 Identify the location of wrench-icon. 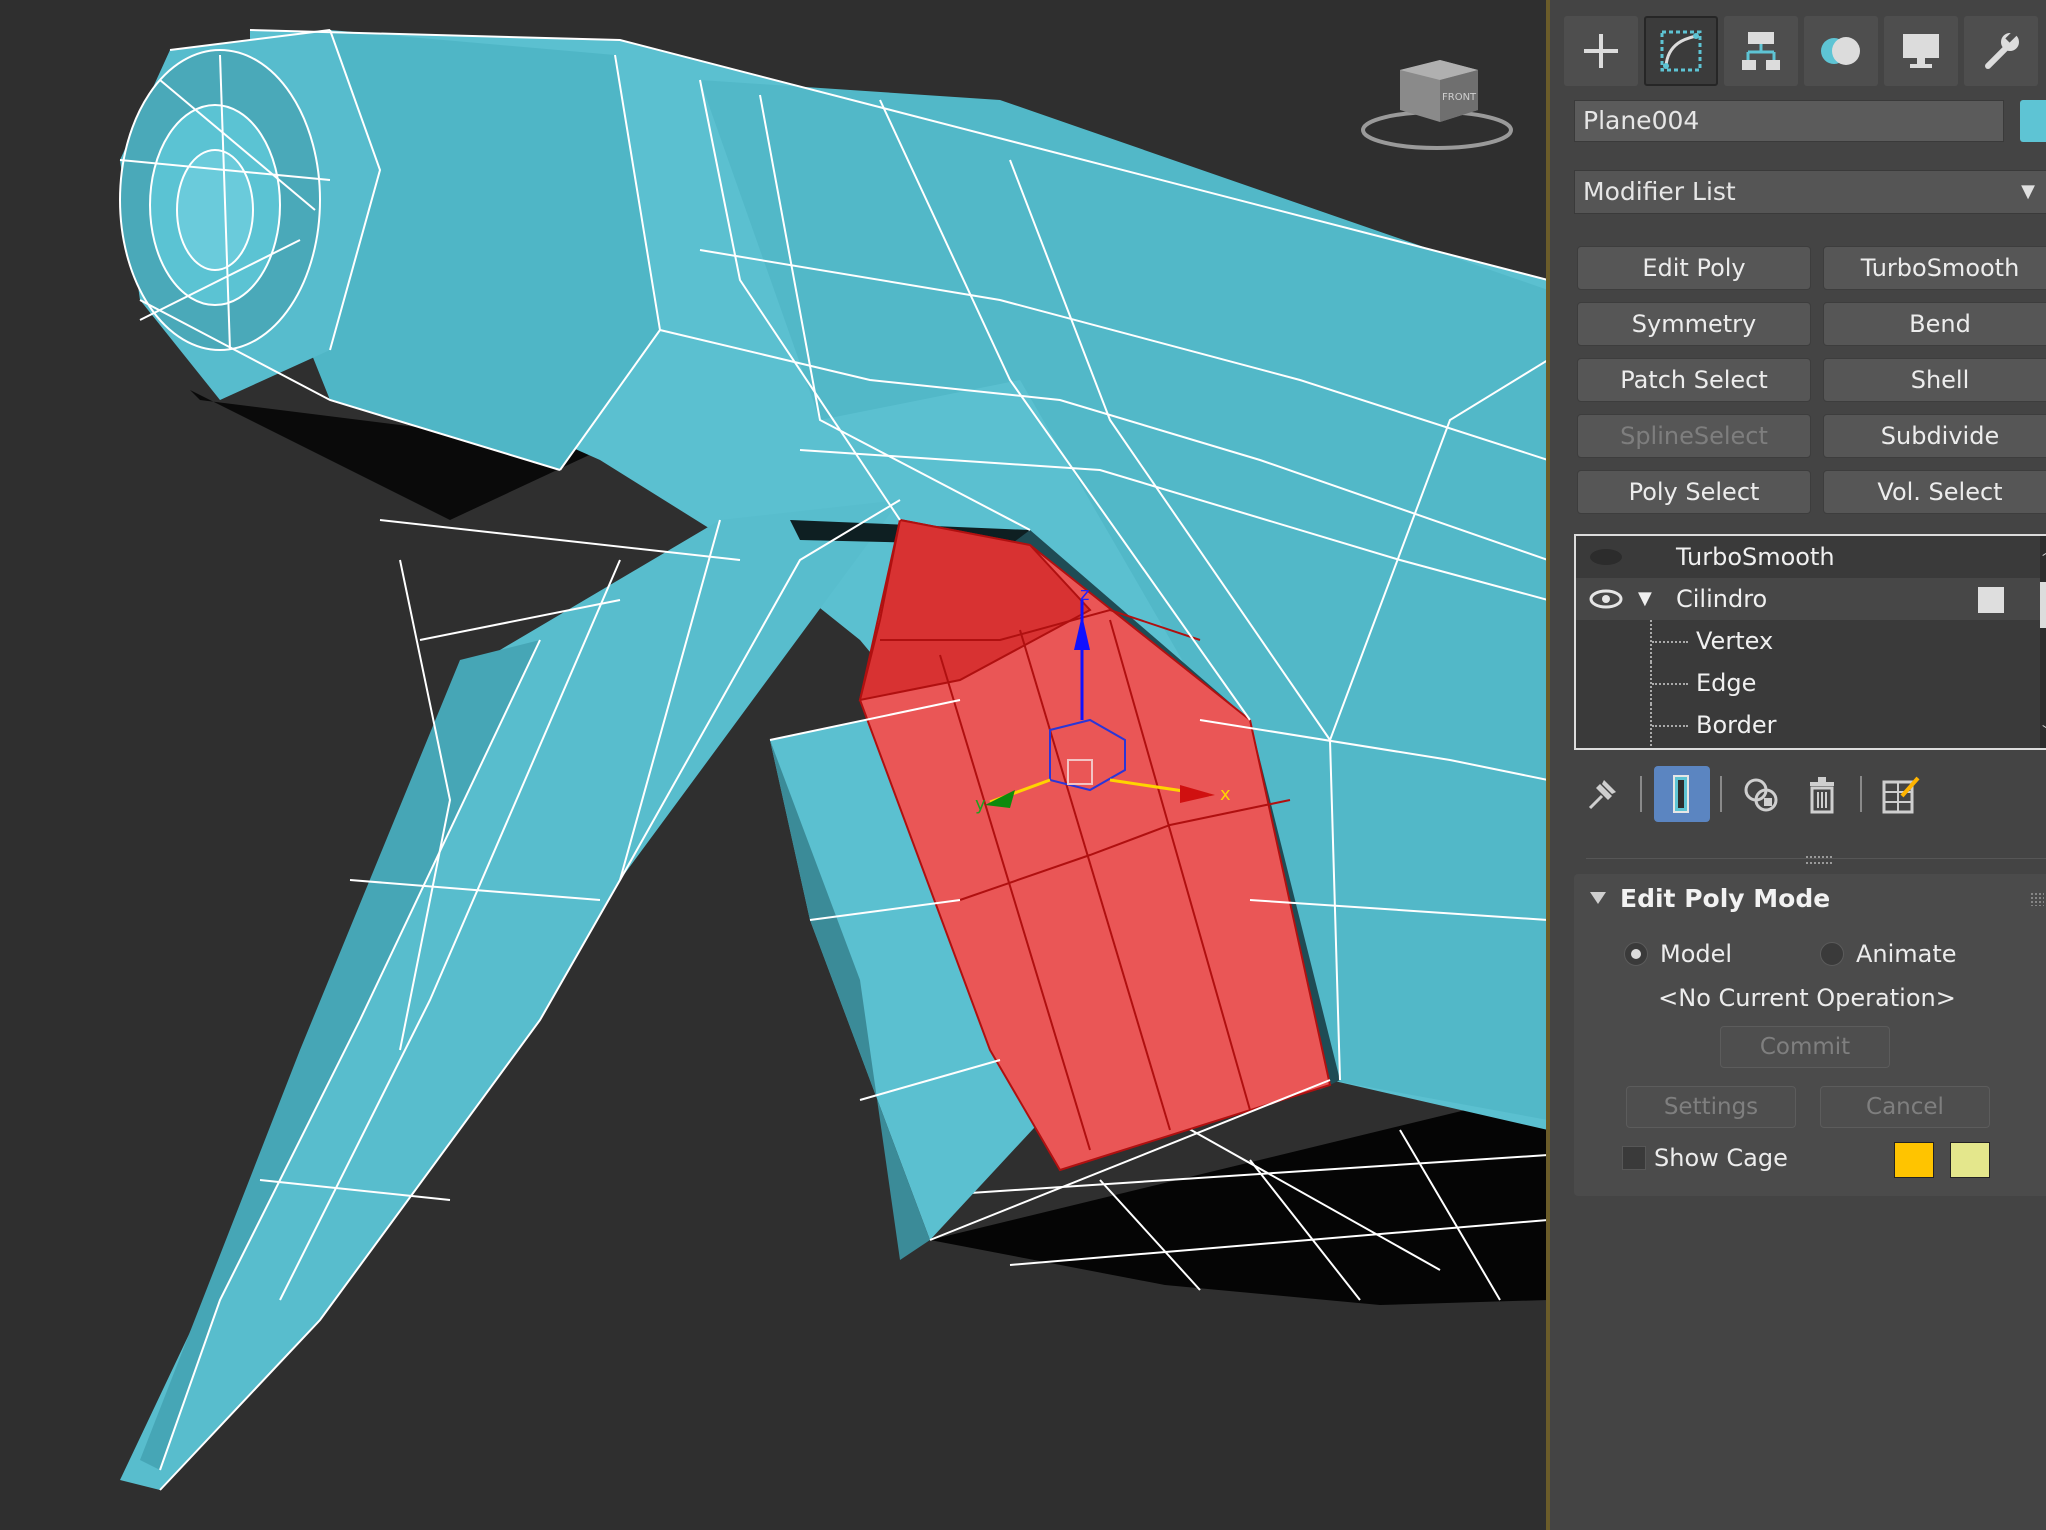
(2002, 50).